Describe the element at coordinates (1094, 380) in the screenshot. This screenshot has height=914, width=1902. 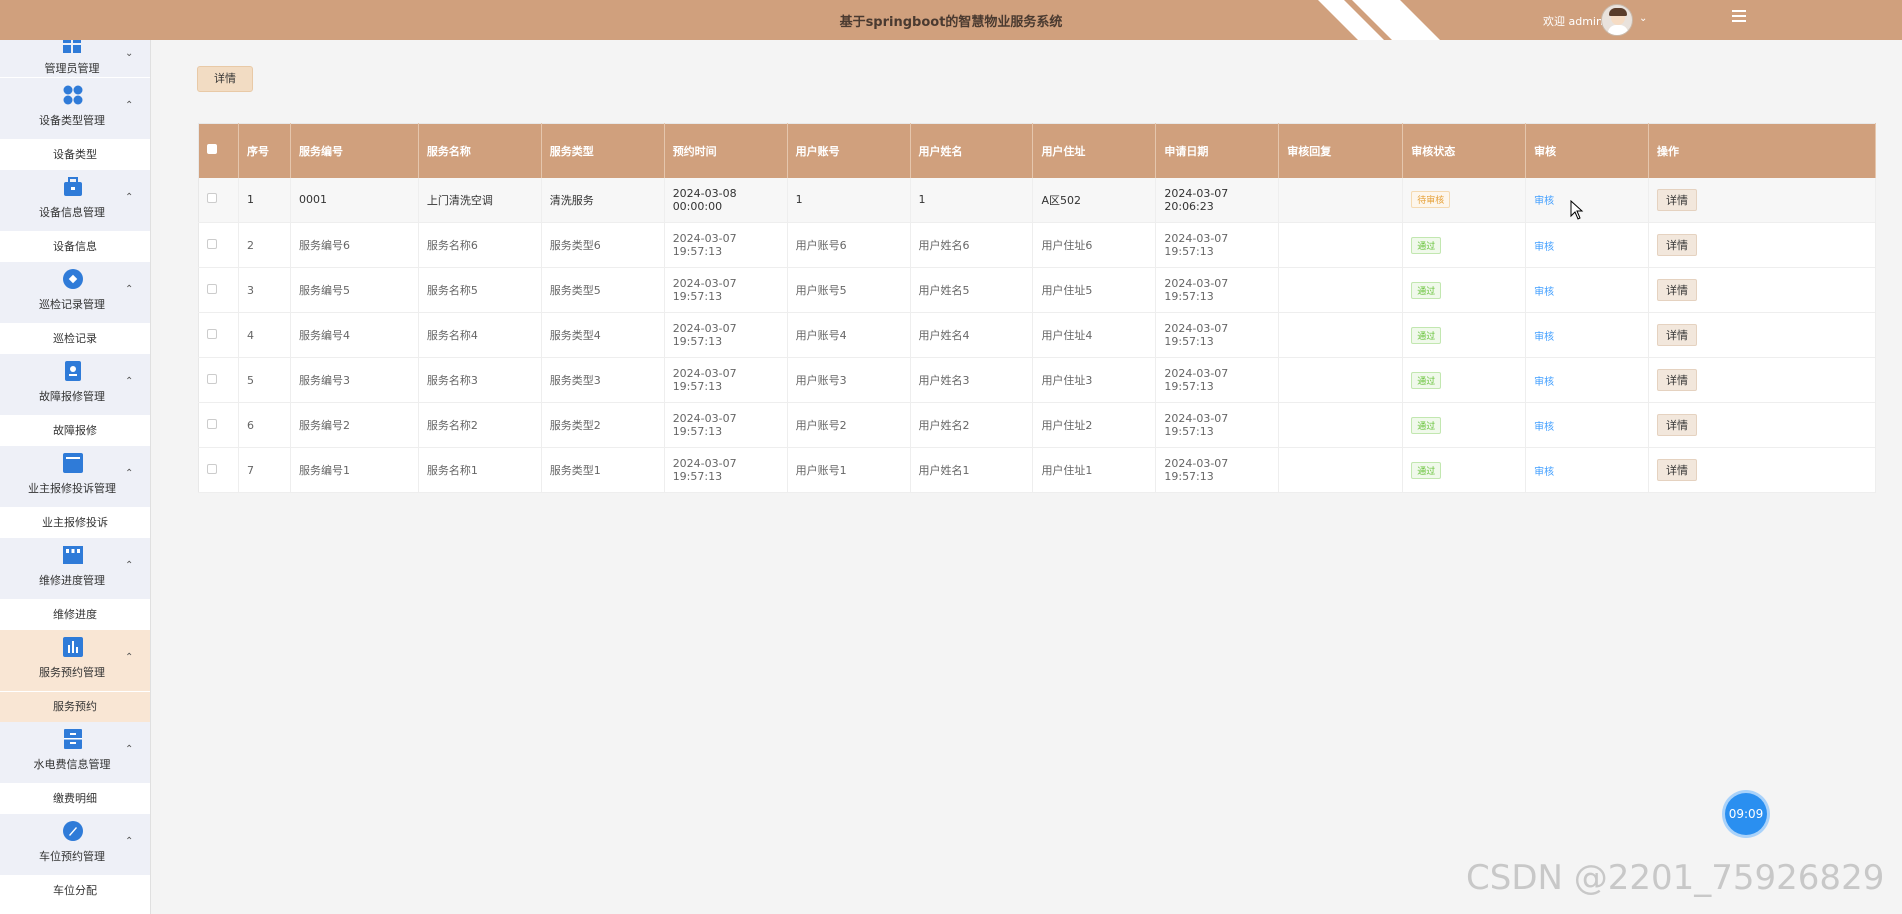
I see `cell-addr: 用户住址3` at that location.